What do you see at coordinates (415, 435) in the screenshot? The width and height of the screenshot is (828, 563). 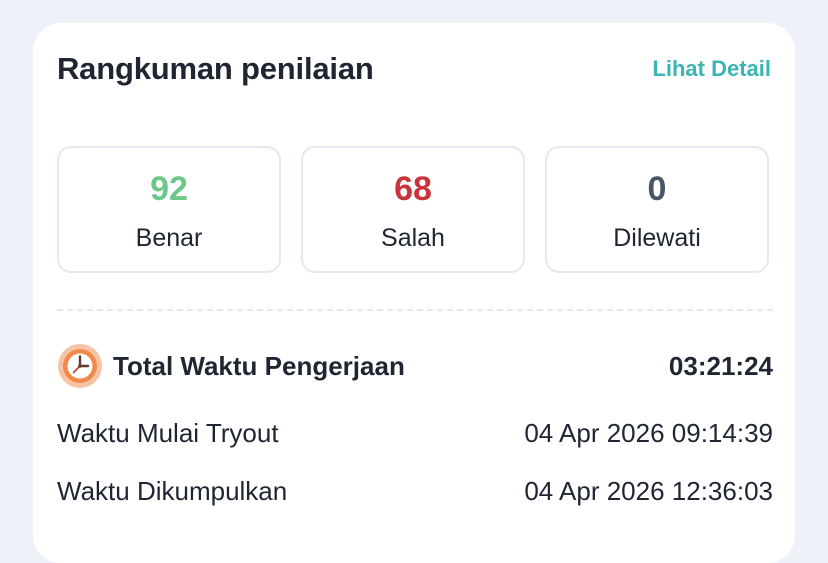 I see `start-time-row: Waktu Mulai Tryout 04 Apr 2026 09:14:39` at bounding box center [415, 435].